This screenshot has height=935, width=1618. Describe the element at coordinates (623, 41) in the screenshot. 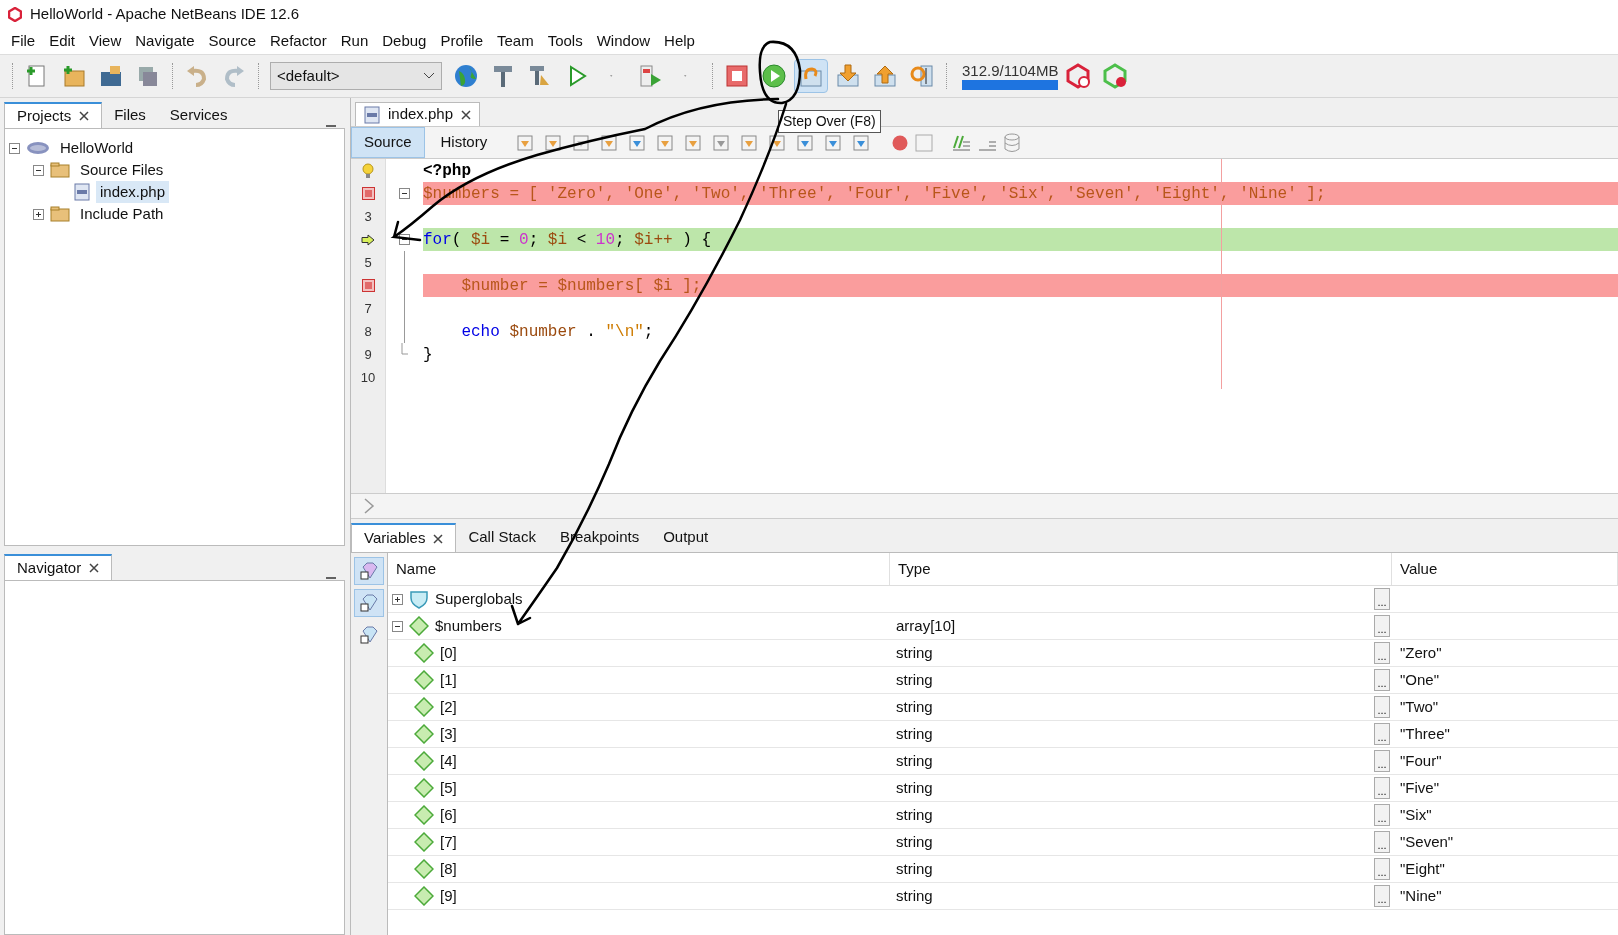

I see `menu-item: Window` at that location.